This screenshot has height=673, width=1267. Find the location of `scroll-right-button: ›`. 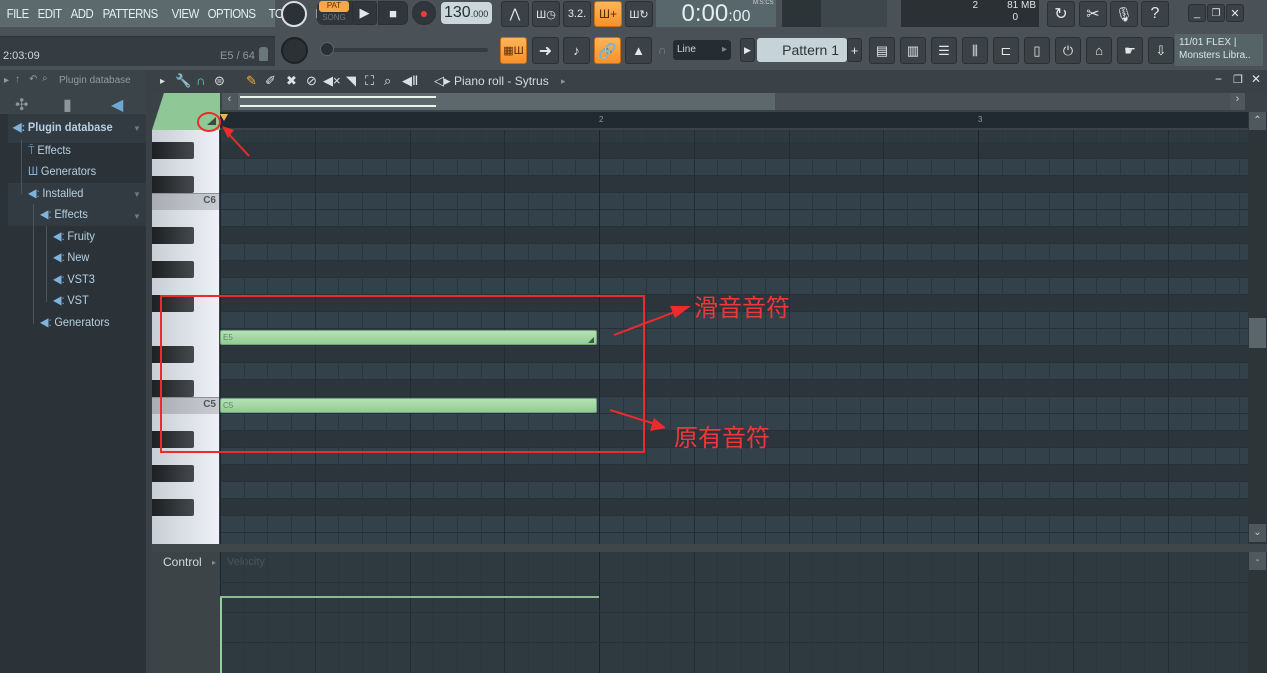

scroll-right-button: › is located at coordinates (1237, 101).